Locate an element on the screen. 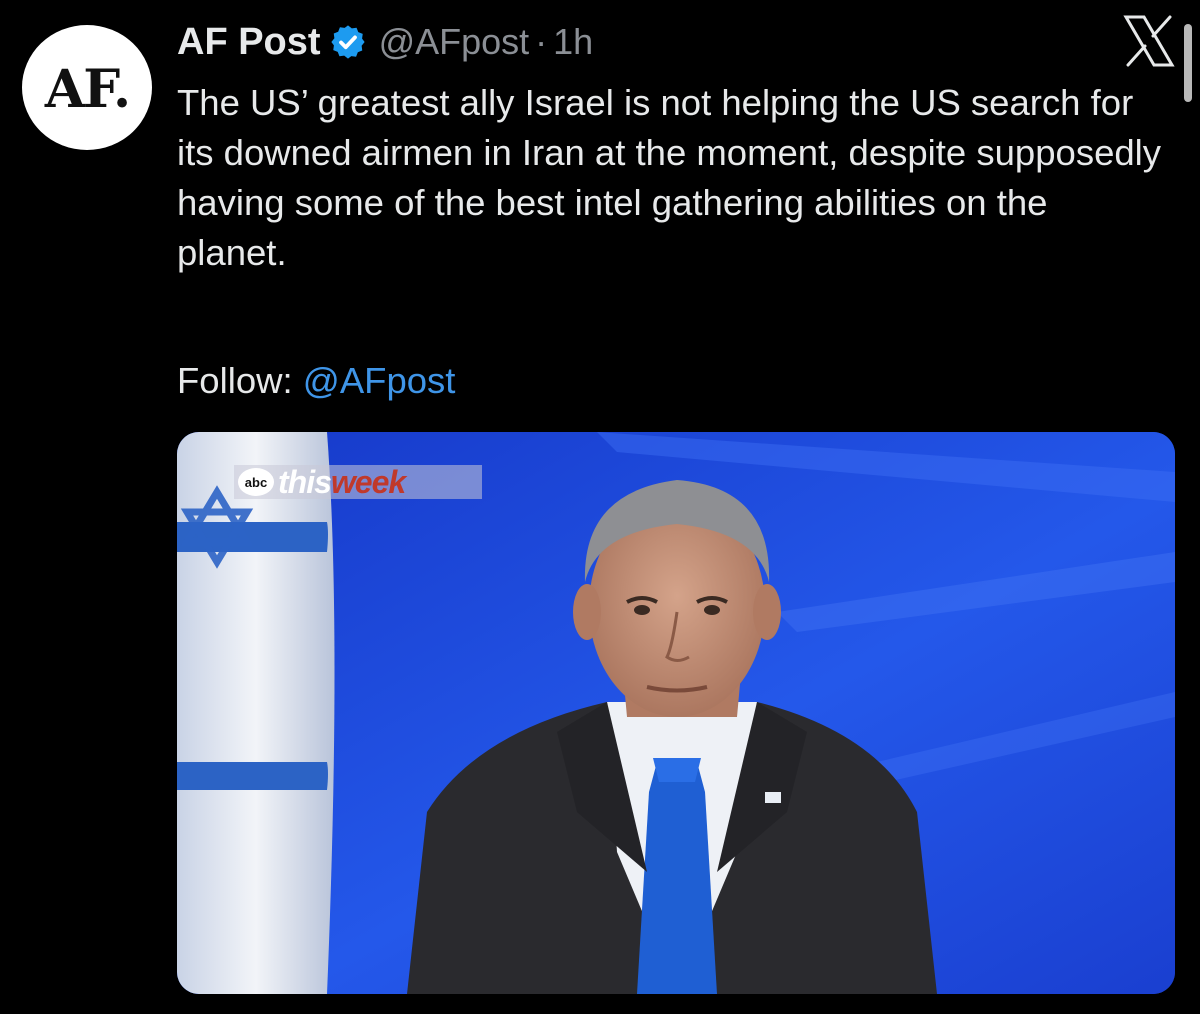 The image size is (1200, 1014). network-watermark: abc this week is located at coordinates (358, 482).